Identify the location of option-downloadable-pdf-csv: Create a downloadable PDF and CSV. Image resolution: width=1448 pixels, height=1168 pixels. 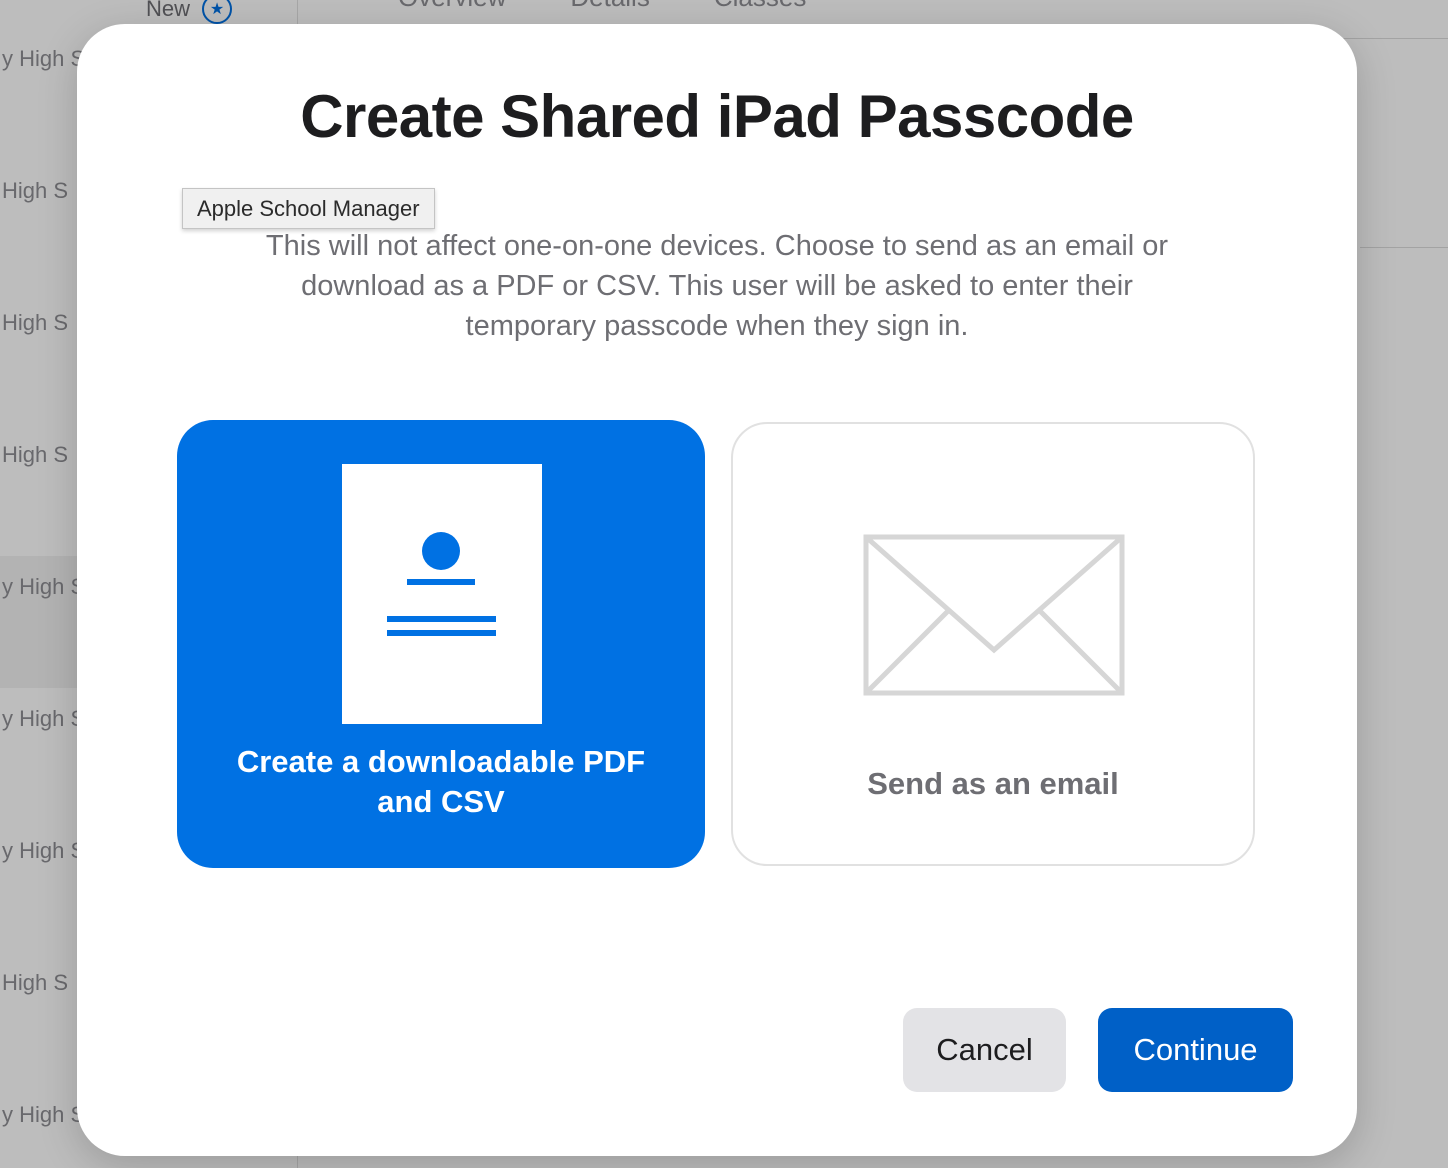
(441, 644).